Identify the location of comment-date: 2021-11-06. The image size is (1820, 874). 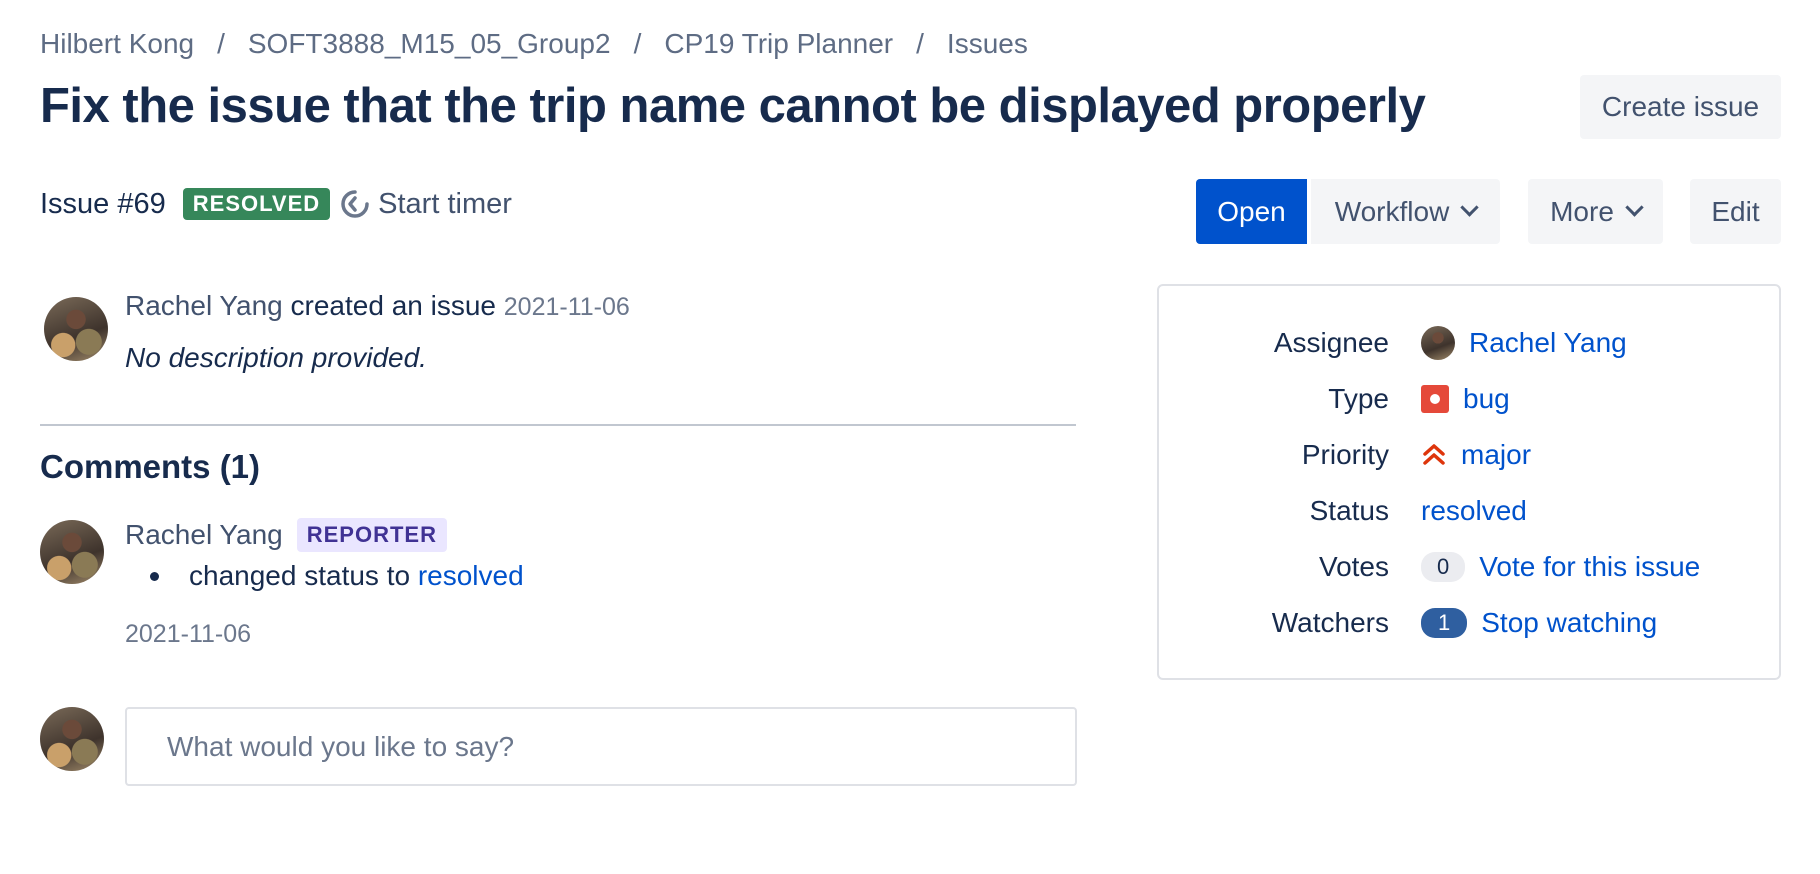
(188, 634).